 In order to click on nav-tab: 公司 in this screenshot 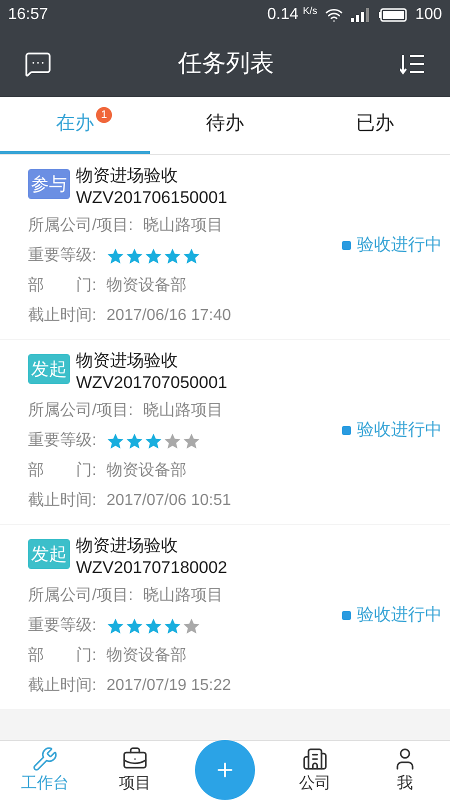, I will do `click(315, 771)`.